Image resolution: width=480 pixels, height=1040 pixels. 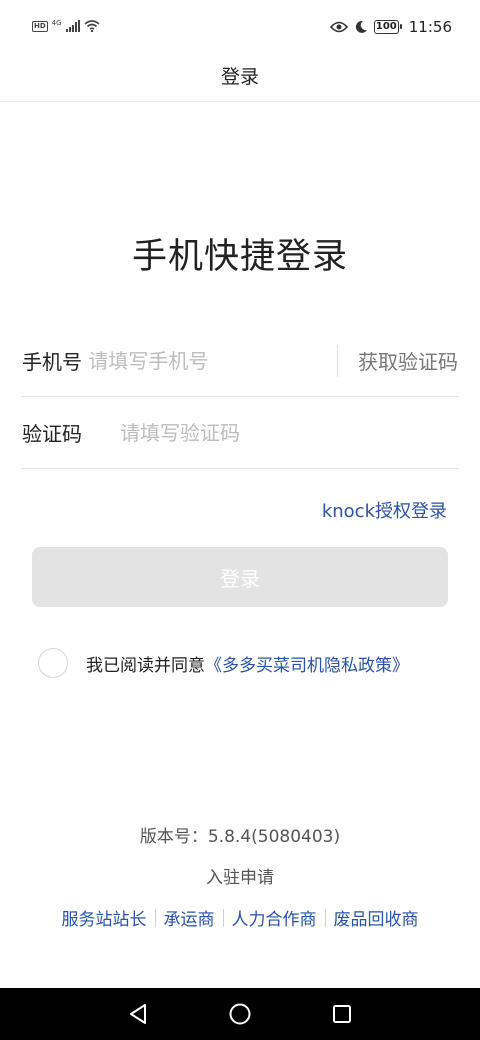 I want to click on role-link-carrier: 承运商, so click(x=189, y=917).